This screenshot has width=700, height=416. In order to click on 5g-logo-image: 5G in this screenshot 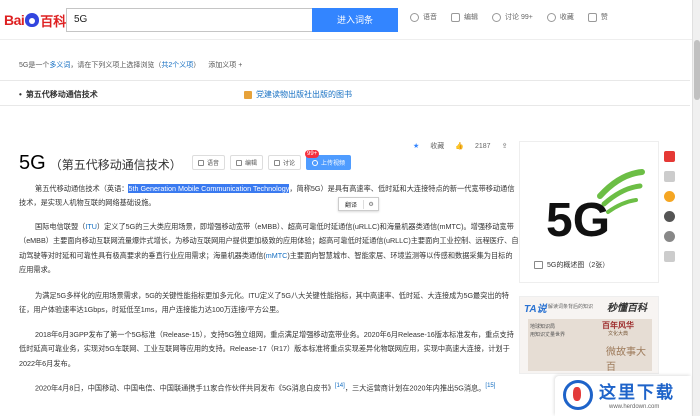, I will do `click(591, 204)`.